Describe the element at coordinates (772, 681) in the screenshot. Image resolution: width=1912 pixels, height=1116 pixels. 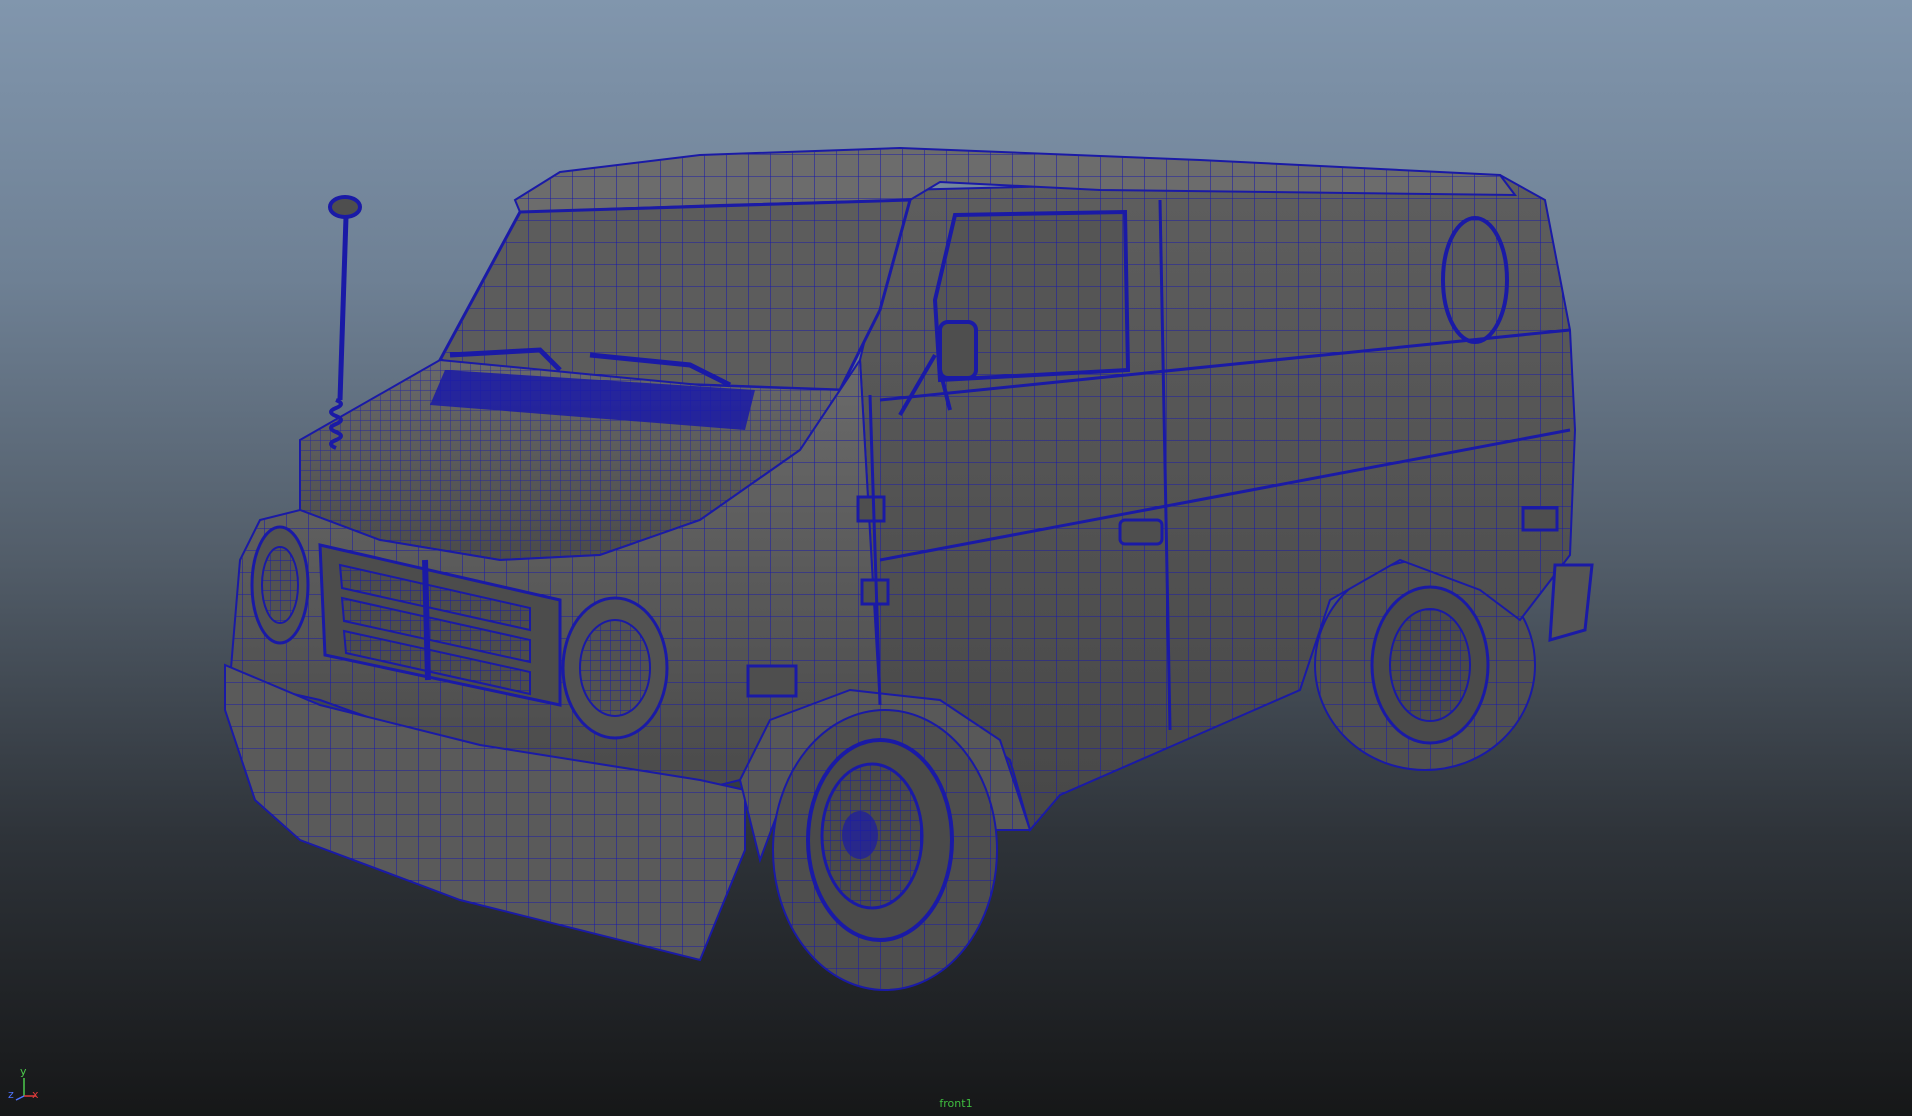
I see `front-side-marker` at that location.